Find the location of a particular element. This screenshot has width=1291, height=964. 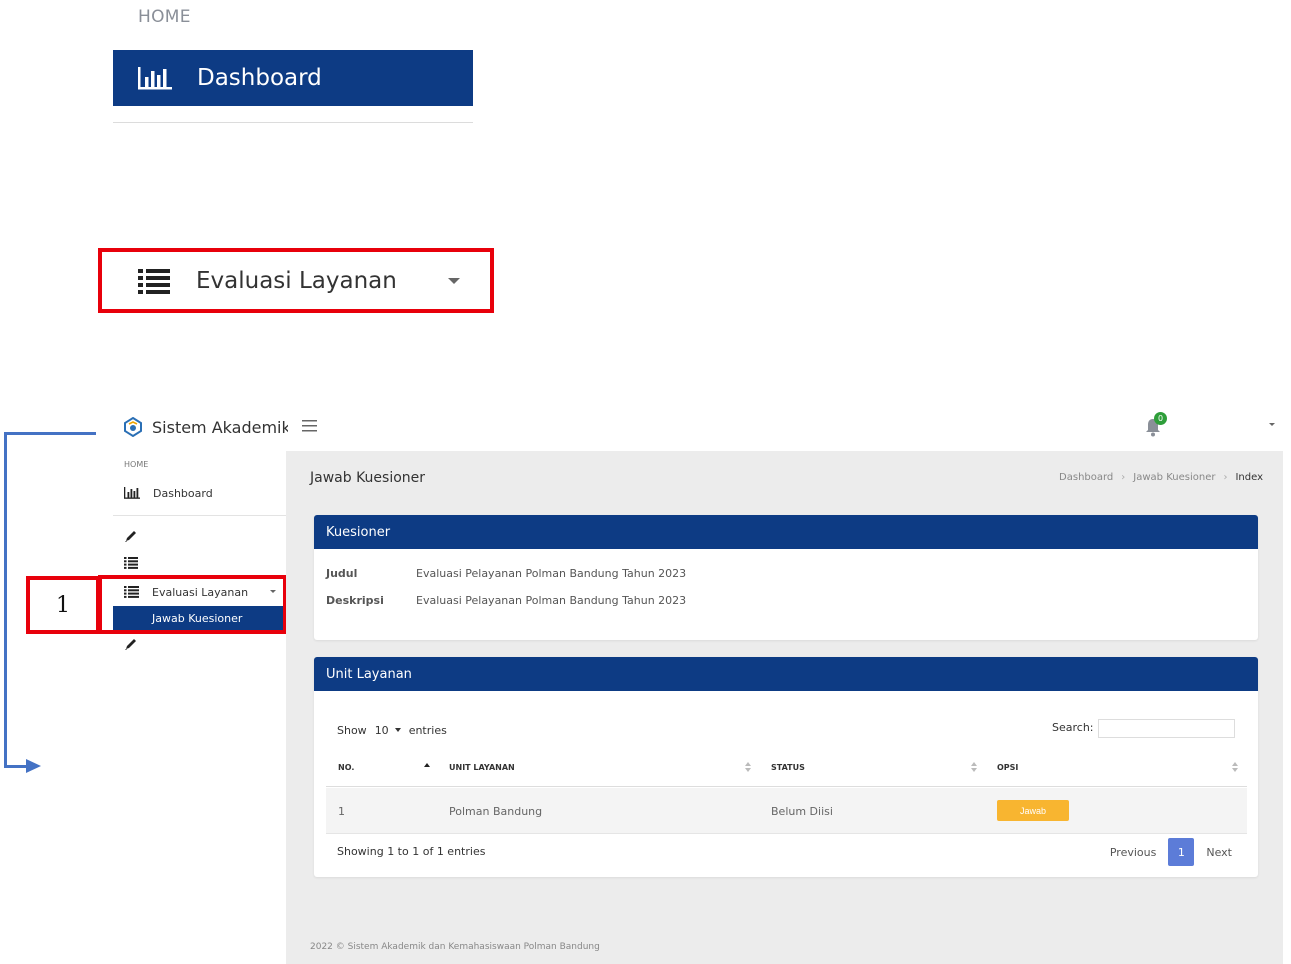

unit-layanan-card-header: Unit Layanan is located at coordinates (786, 674).